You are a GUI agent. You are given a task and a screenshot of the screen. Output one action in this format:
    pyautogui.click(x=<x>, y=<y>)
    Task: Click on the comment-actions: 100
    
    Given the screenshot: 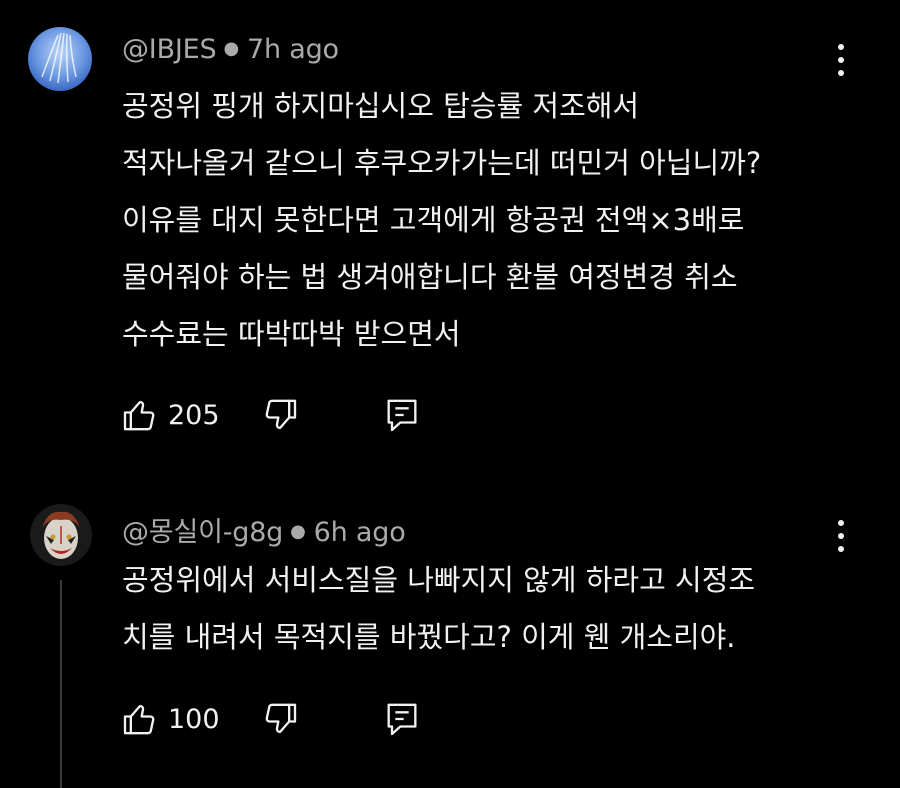 What is the action you would take?
    pyautogui.click(x=271, y=719)
    